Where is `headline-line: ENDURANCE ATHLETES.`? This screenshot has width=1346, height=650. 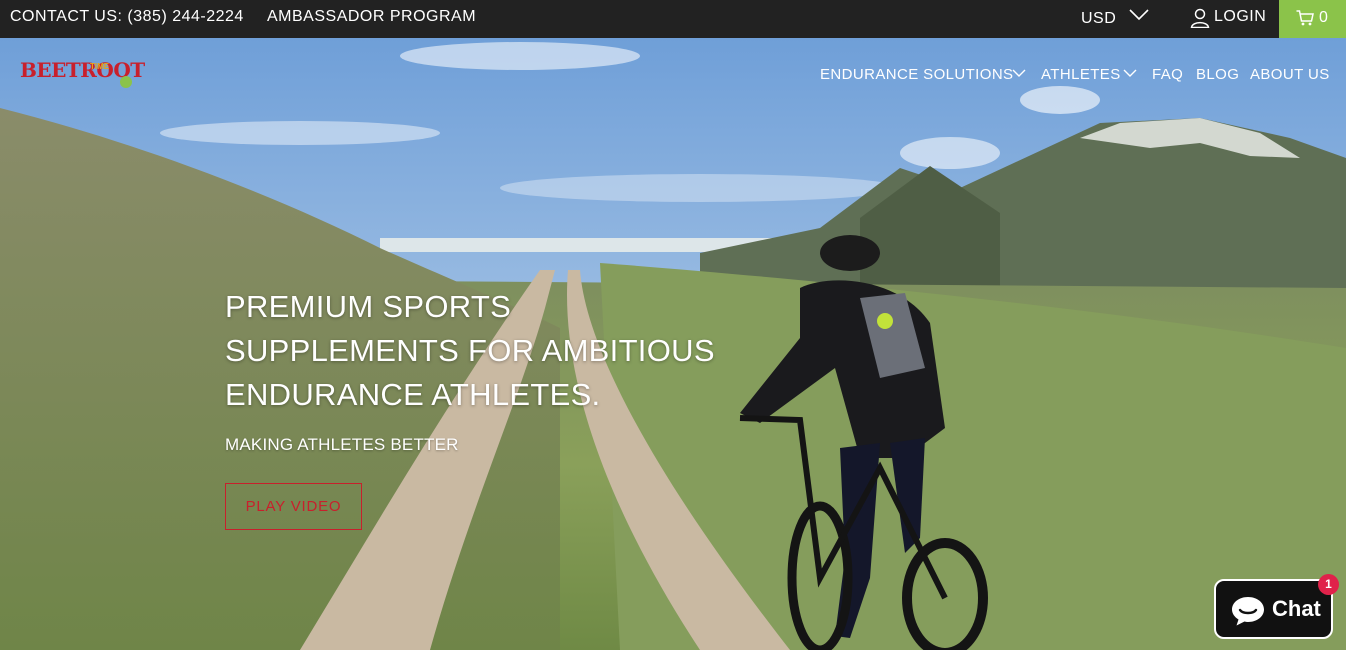 headline-line: ENDURANCE ATHLETES. is located at coordinates (413, 394).